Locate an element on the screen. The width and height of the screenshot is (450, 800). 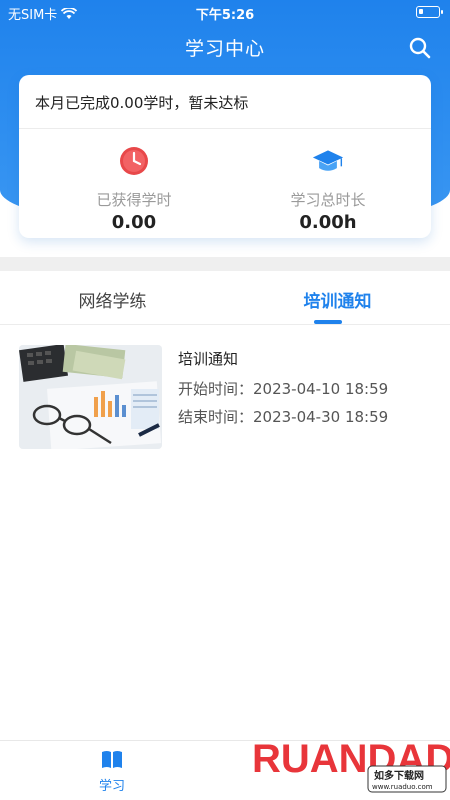
page-title: 学习中心 is located at coordinates (224, 49).